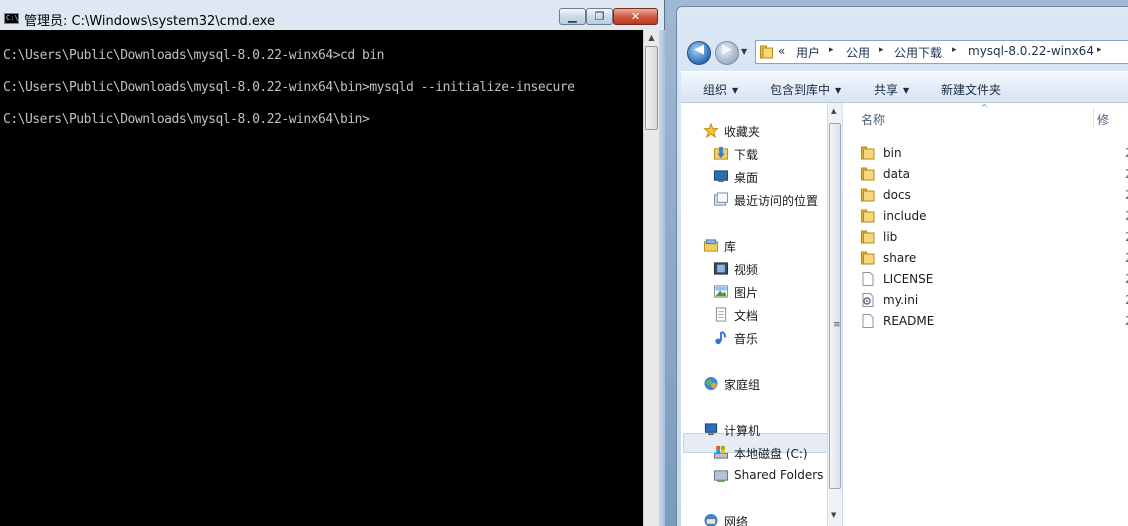 This screenshot has height=526, width=1128. Describe the element at coordinates (742, 385) in the screenshot. I see `nav-label: 家庭组` at that location.